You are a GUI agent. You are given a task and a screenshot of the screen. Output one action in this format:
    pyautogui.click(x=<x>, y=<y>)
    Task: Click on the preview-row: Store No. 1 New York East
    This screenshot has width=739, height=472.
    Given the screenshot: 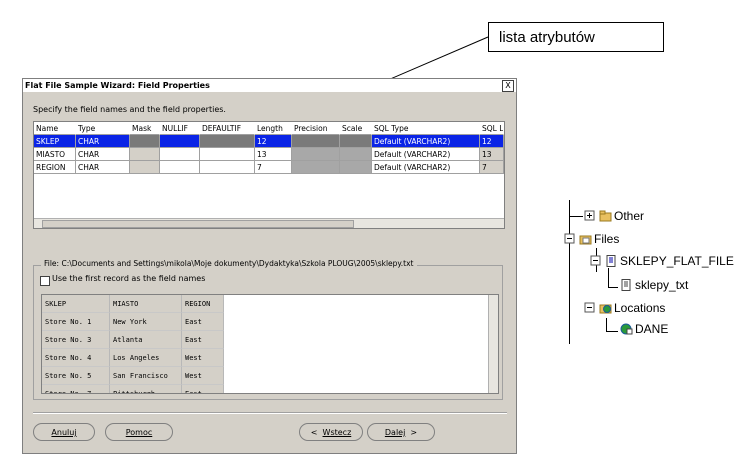 What is the action you would take?
    pyautogui.click(x=133, y=322)
    